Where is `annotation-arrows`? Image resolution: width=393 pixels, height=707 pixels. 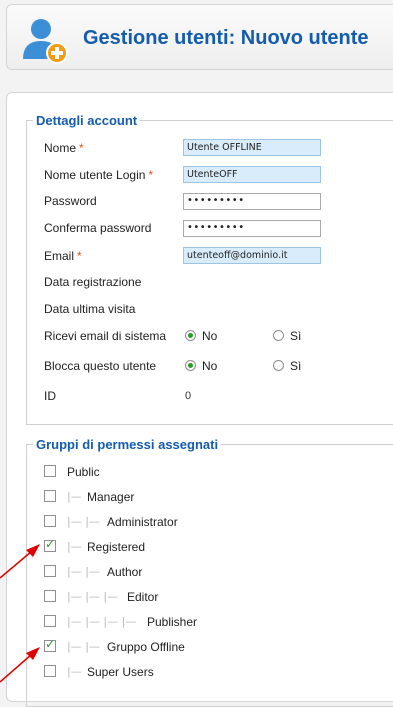
annotation-arrows is located at coordinates (20, 613).